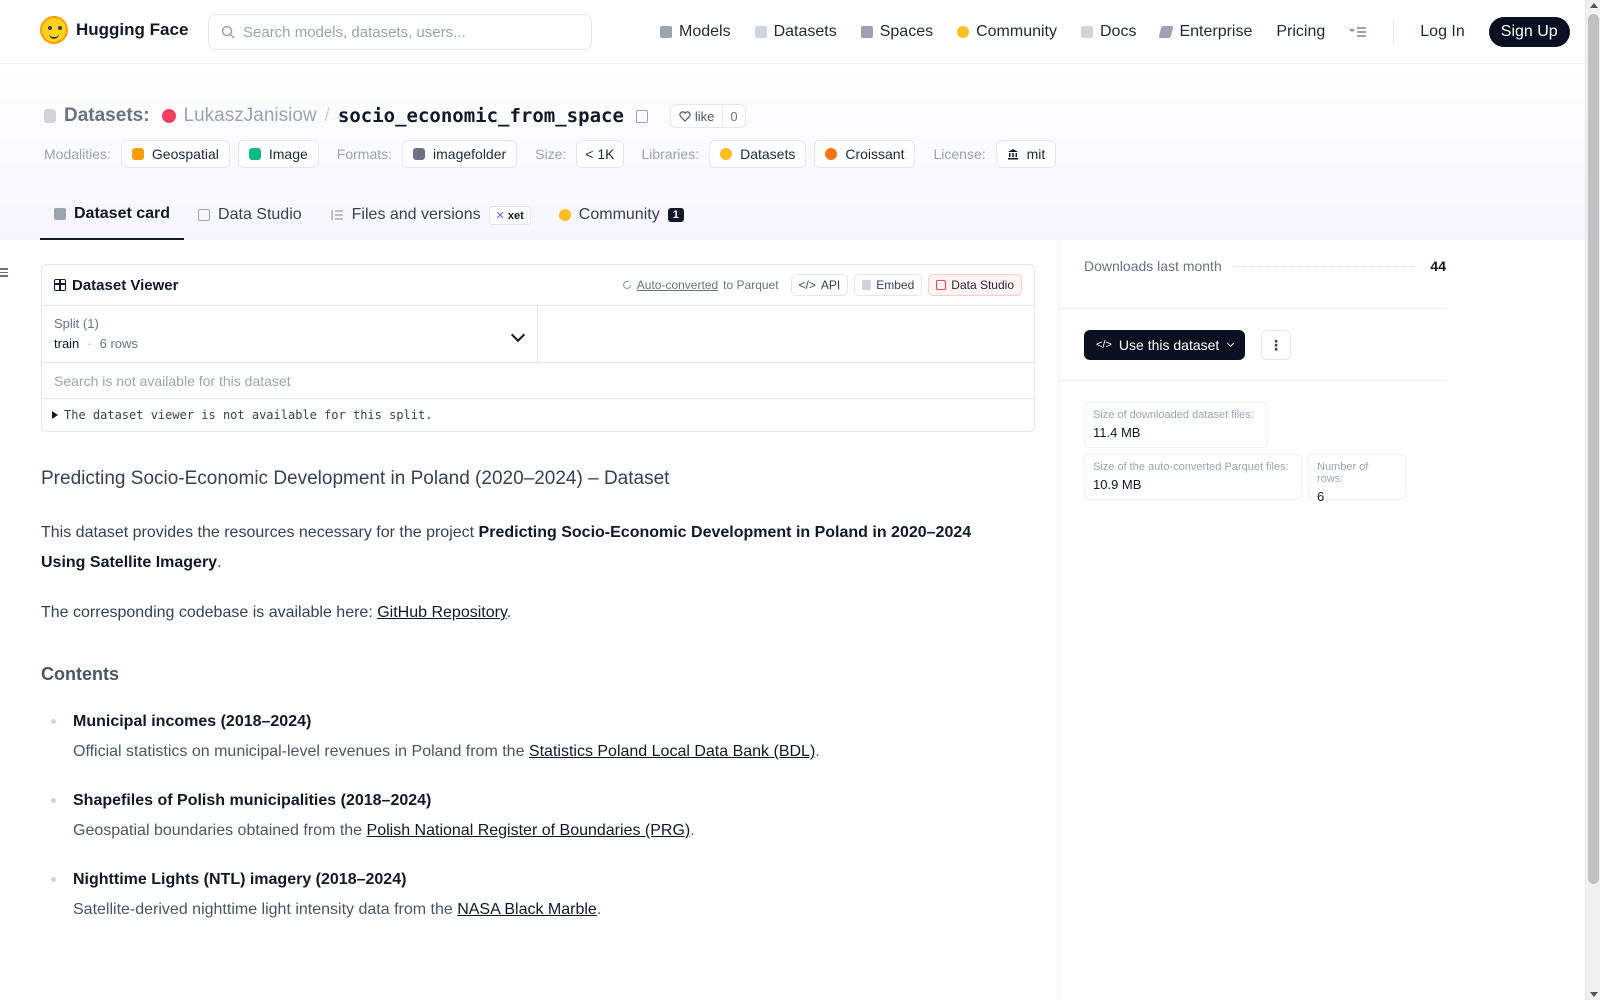 The height and width of the screenshot is (1000, 1600). I want to click on brand-logo: Hugging Face, so click(114, 30).